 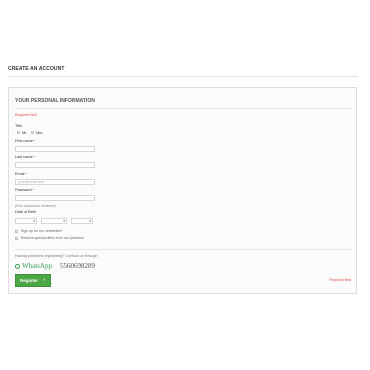 I want to click on newsletter-label: Sign up for our newsletter!, so click(x=41, y=231).